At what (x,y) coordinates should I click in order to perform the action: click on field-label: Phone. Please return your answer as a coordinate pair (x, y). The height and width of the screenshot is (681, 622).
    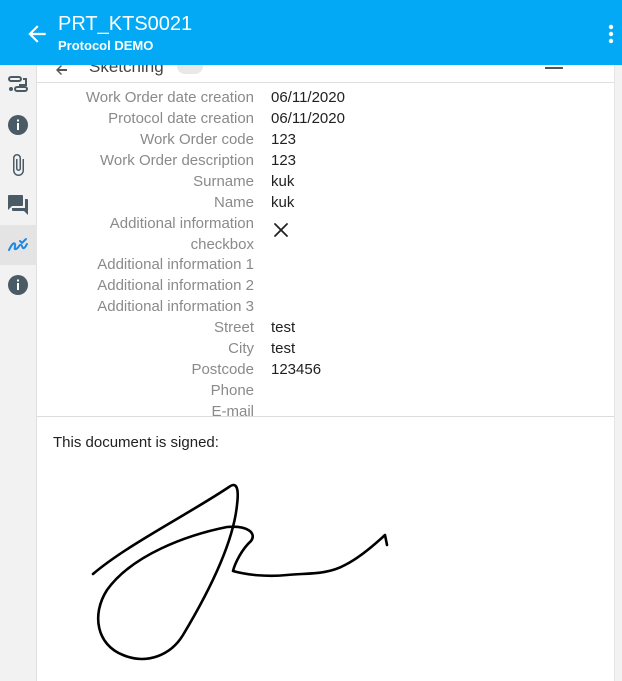
    Looking at the image, I should click on (232, 390).